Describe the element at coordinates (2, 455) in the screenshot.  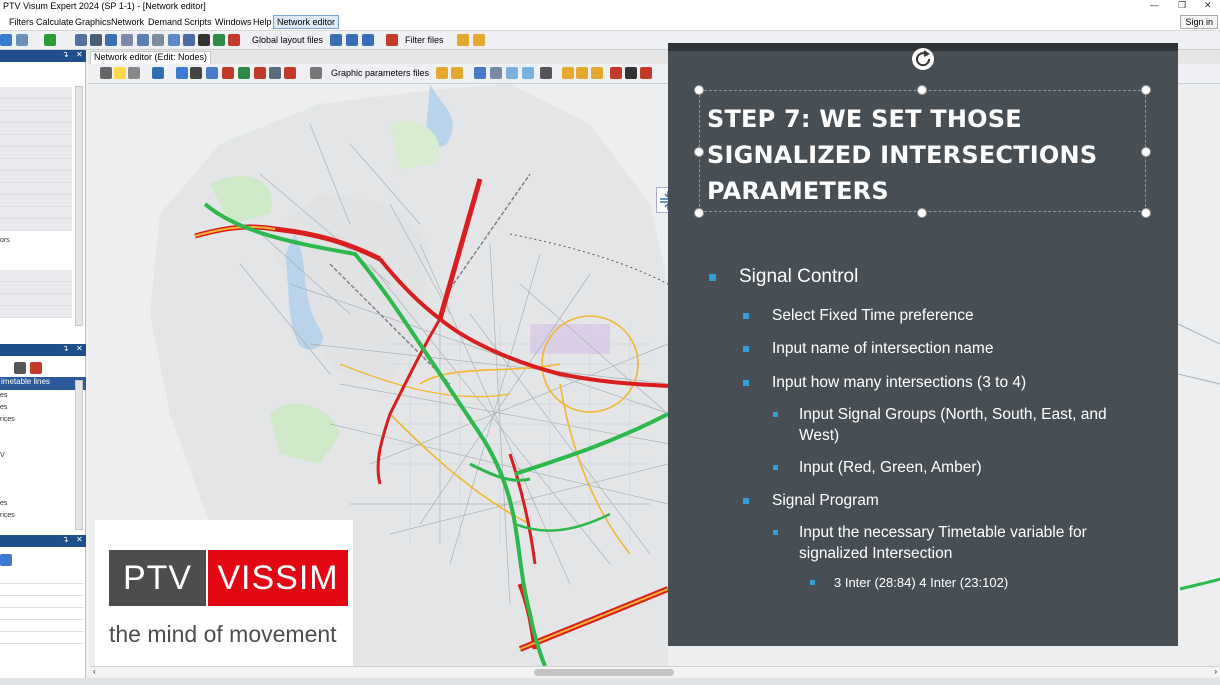
I see `list-item: V` at that location.